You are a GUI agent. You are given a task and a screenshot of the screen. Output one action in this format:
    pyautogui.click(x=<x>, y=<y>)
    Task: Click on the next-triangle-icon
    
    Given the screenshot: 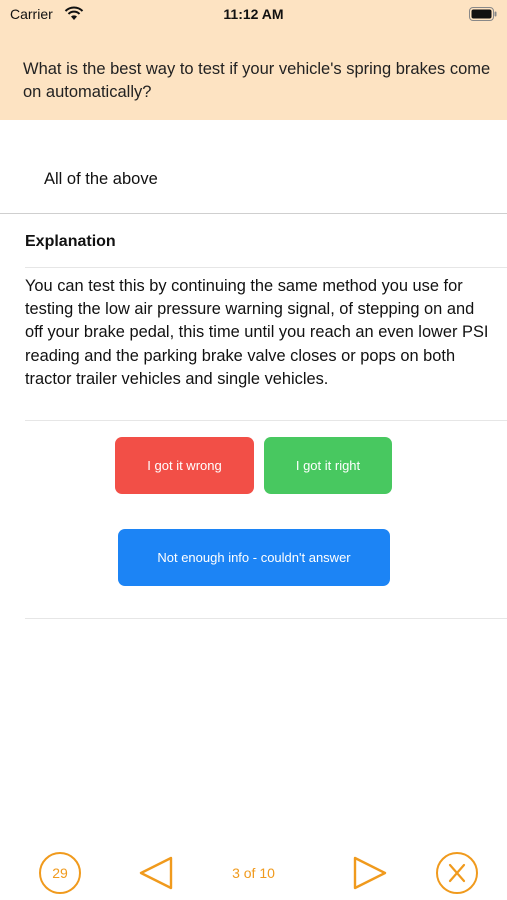 What is the action you would take?
    pyautogui.click(x=370, y=873)
    